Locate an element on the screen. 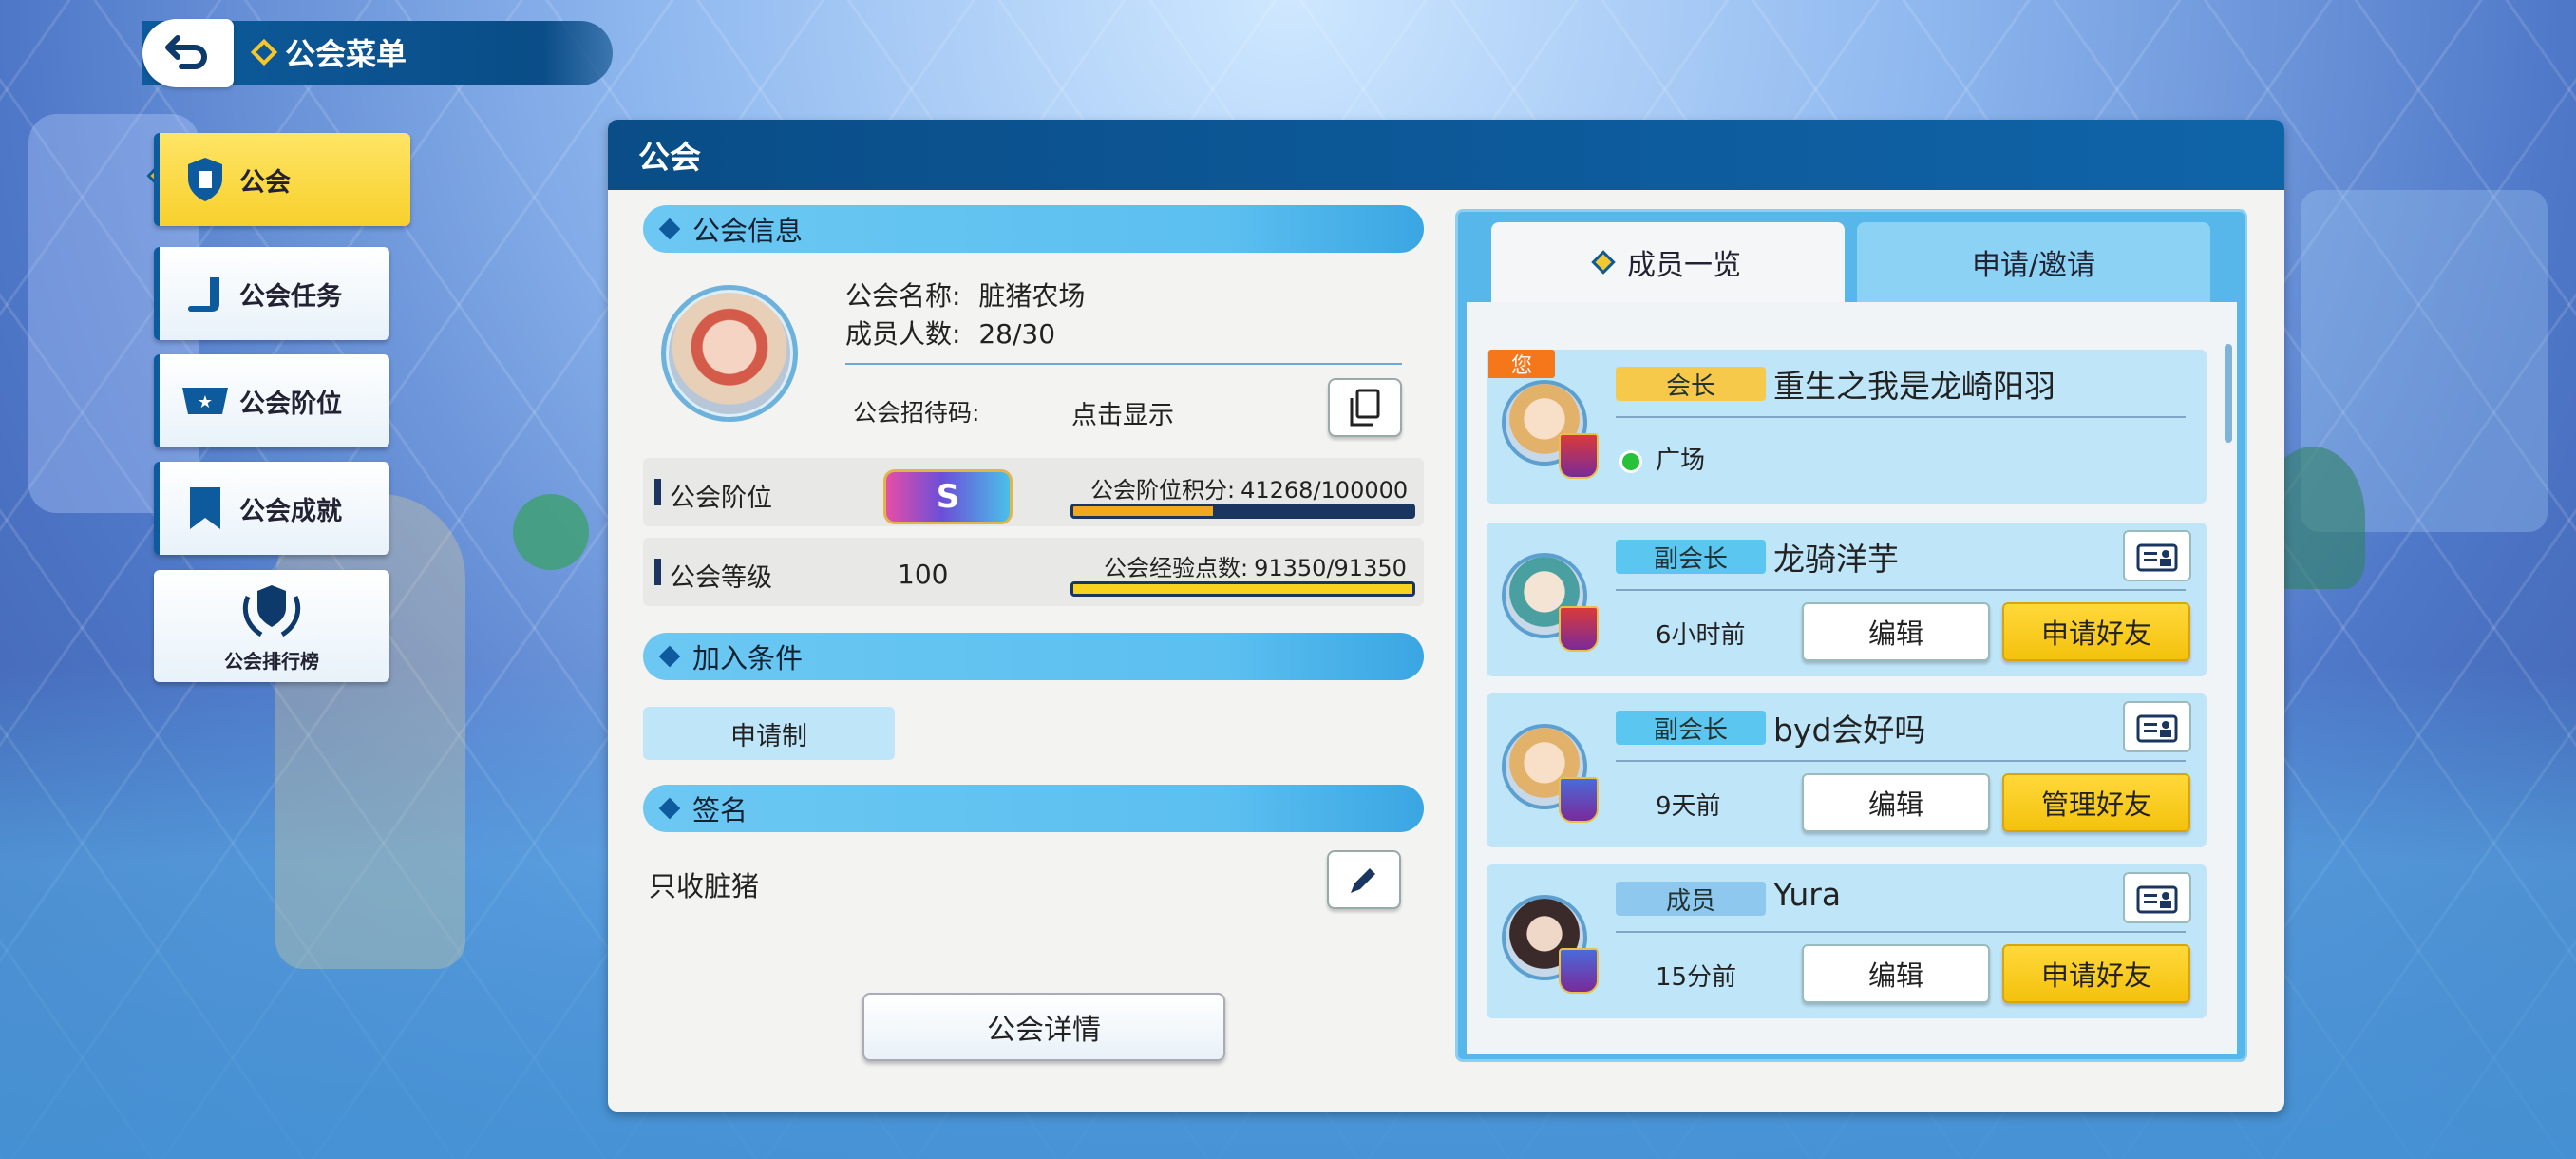 This screenshot has width=2576, height=1159. rank-emblem-icon: ★ is located at coordinates (205, 401).